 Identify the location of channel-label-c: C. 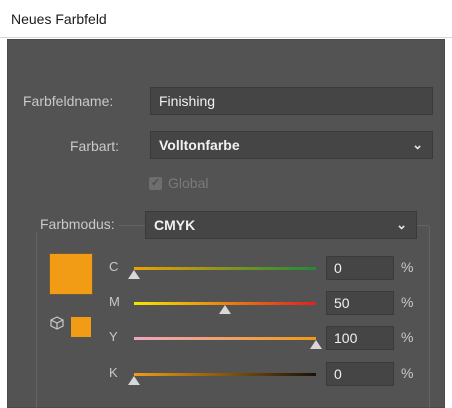
(114, 266).